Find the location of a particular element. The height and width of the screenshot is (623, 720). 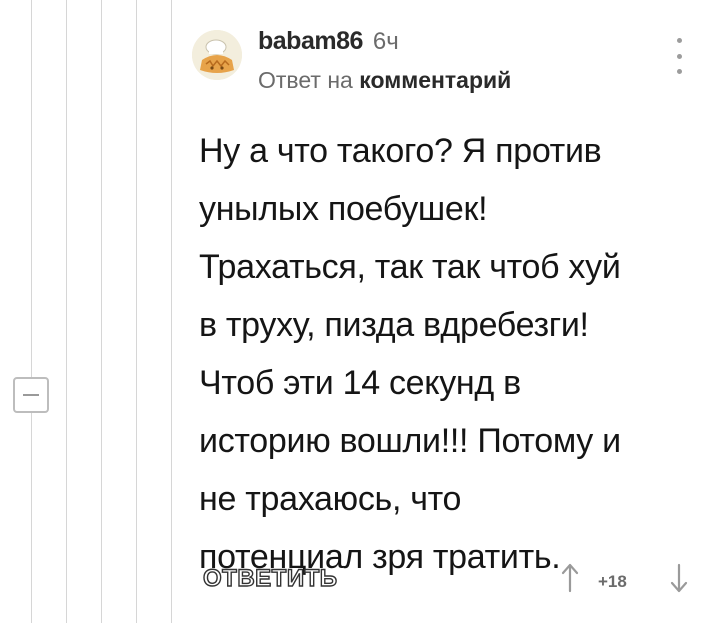

upvote-button is located at coordinates (570, 578).